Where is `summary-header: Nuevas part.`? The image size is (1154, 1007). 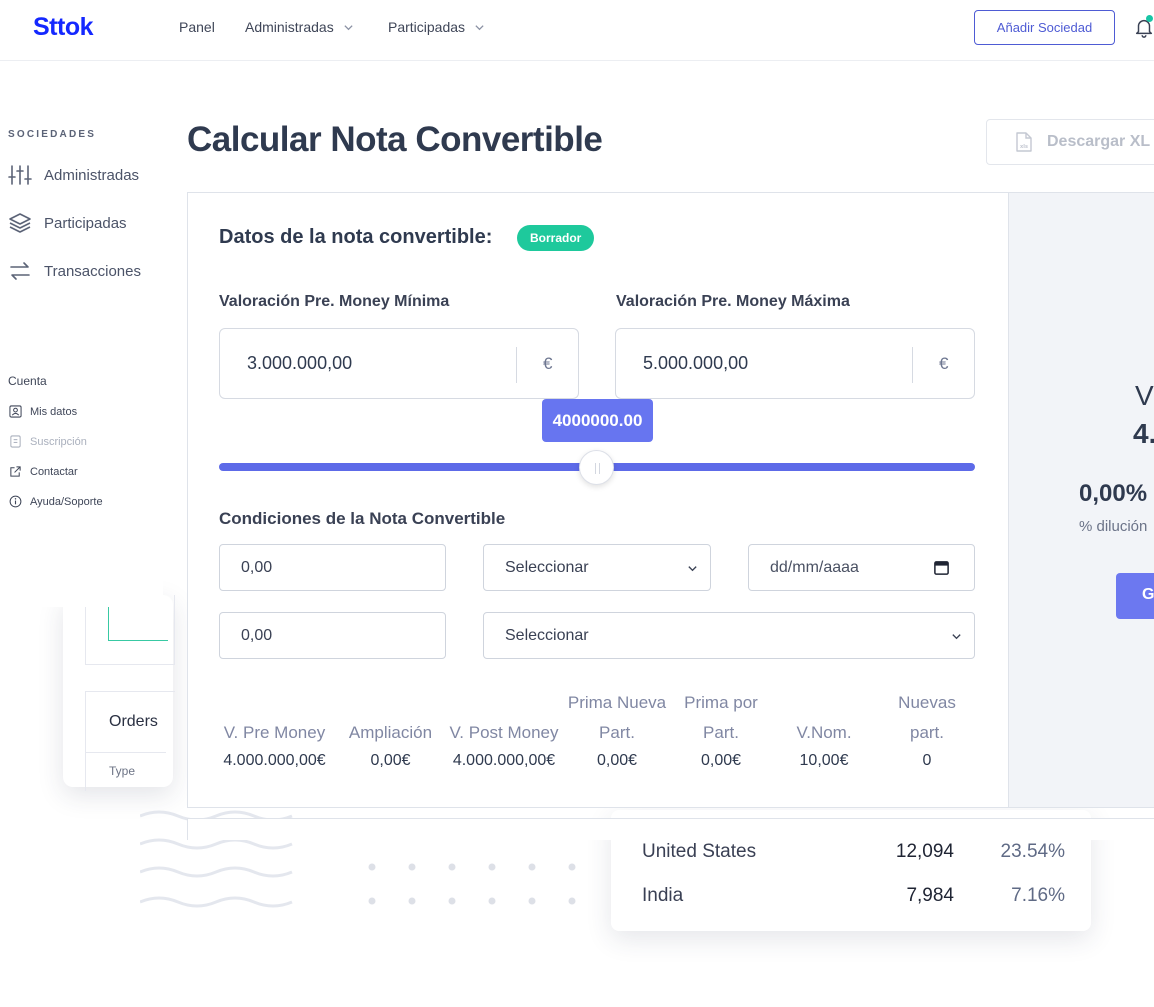
summary-header: Nuevas part. is located at coordinates (927, 717).